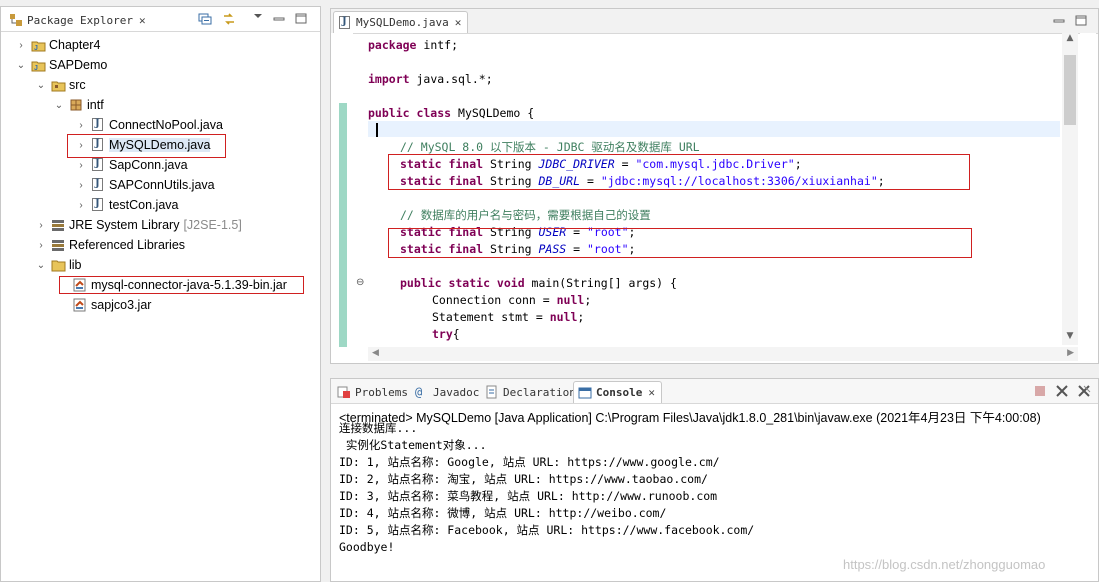  Describe the element at coordinates (375, 353) in the screenshot. I see `scroll-left-icon: ◀` at that location.